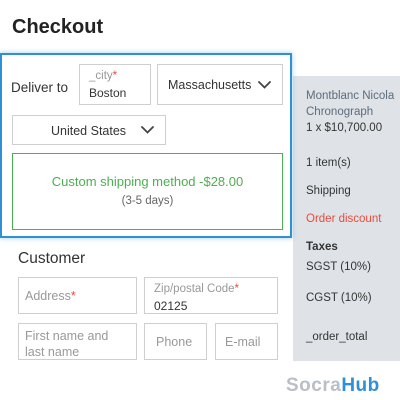 The width and height of the screenshot is (400, 400). What do you see at coordinates (243, 342) in the screenshot?
I see `email-placeholder: E-mail` at bounding box center [243, 342].